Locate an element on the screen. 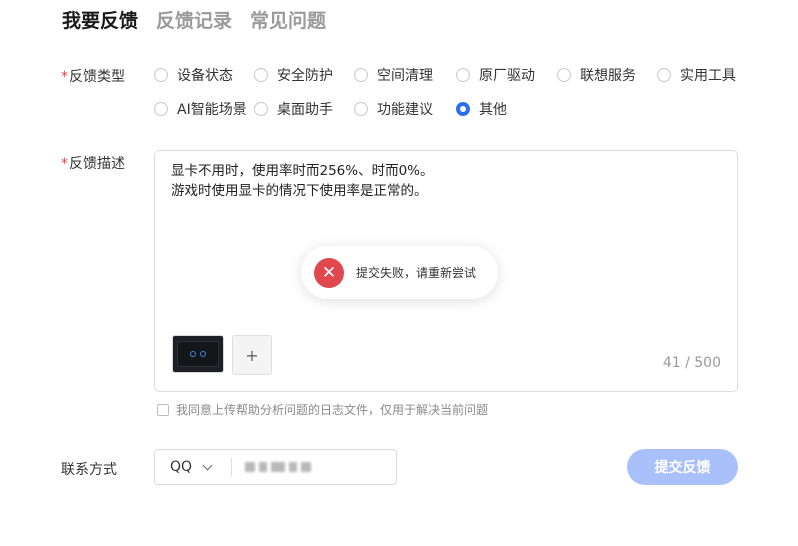 Image resolution: width=798 pixels, height=546 pixels. radio-label: 设备状态 is located at coordinates (205, 76).